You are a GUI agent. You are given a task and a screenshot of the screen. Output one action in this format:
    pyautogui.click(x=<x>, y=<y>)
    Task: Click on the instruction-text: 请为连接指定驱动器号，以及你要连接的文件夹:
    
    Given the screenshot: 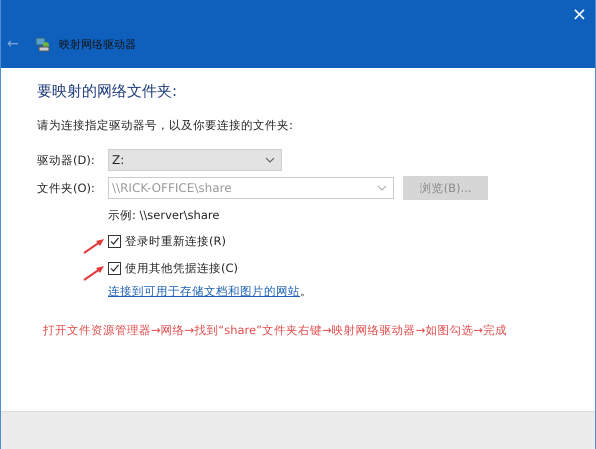 What is the action you would take?
    pyautogui.click(x=165, y=126)
    